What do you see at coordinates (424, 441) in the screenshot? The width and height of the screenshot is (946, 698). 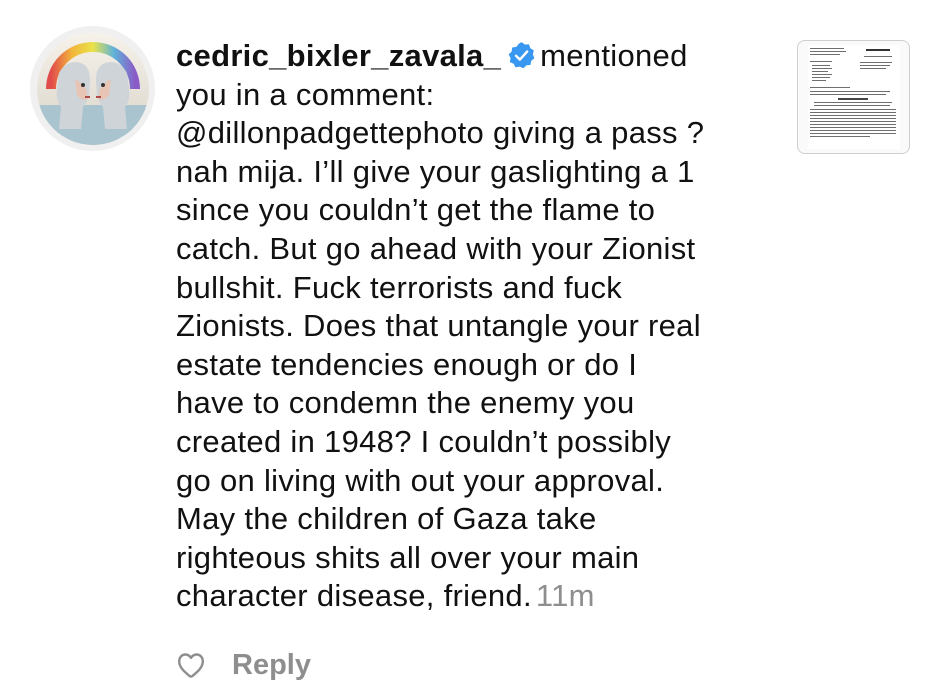 I see `comment-line: created in 1948? I couldn’t possibly` at bounding box center [424, 441].